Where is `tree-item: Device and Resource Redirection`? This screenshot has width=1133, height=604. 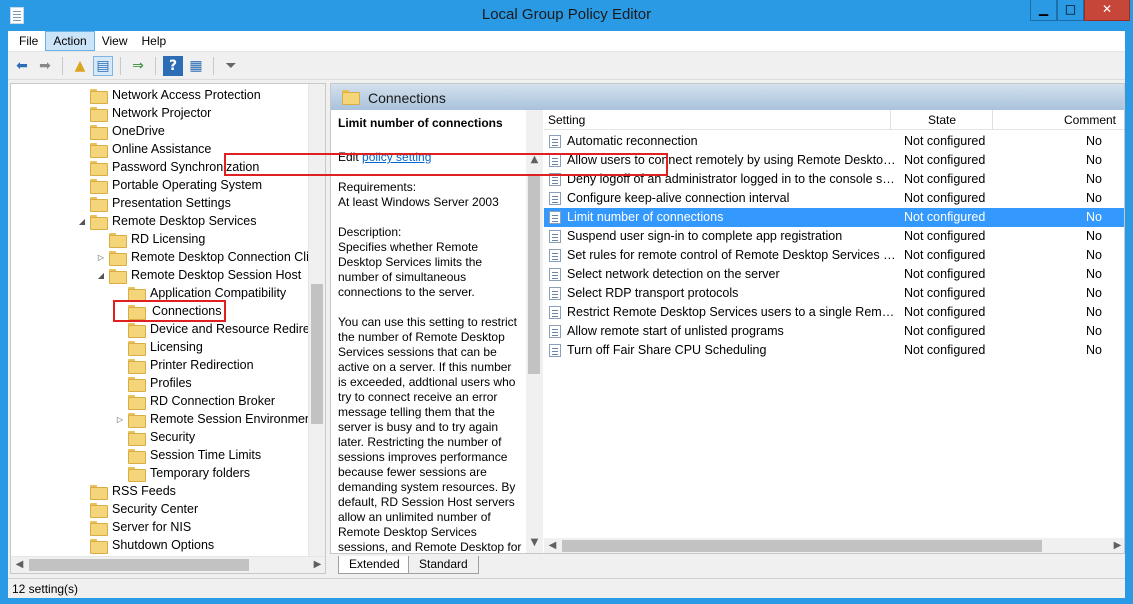
tree-item: Device and Resource Redirection is located at coordinates (212, 329).